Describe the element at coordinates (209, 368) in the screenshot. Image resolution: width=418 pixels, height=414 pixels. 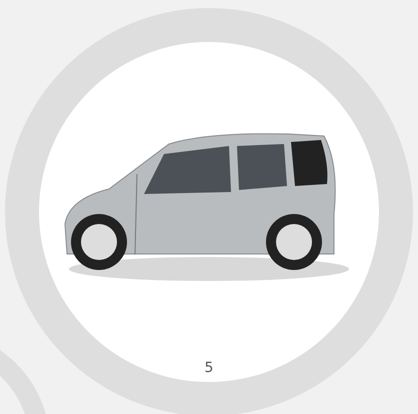
I see `slide-number: 5` at that location.